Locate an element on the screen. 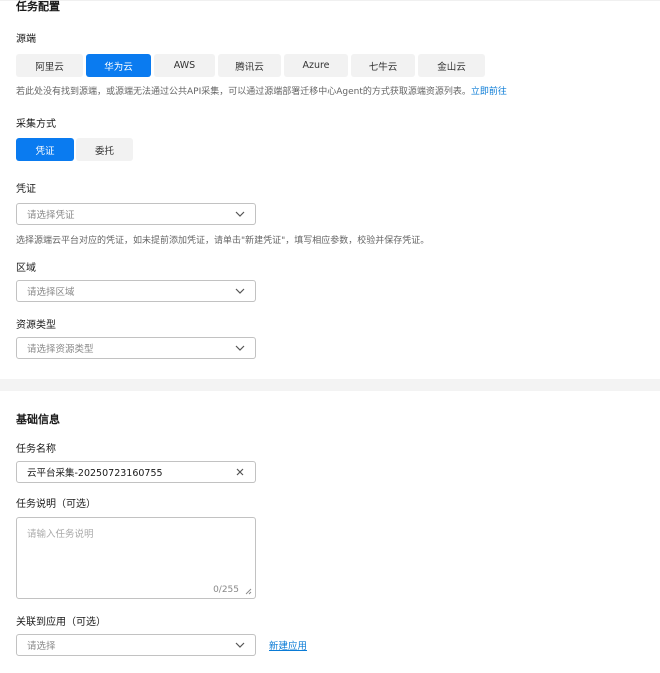 The width and height of the screenshot is (660, 673). resource-type-placeholder: 请选择资源类型 is located at coordinates (60, 349).